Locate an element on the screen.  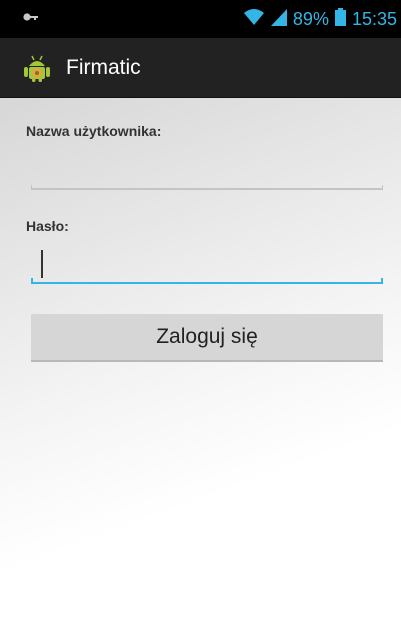
battery-icon is located at coordinates (340, 19).